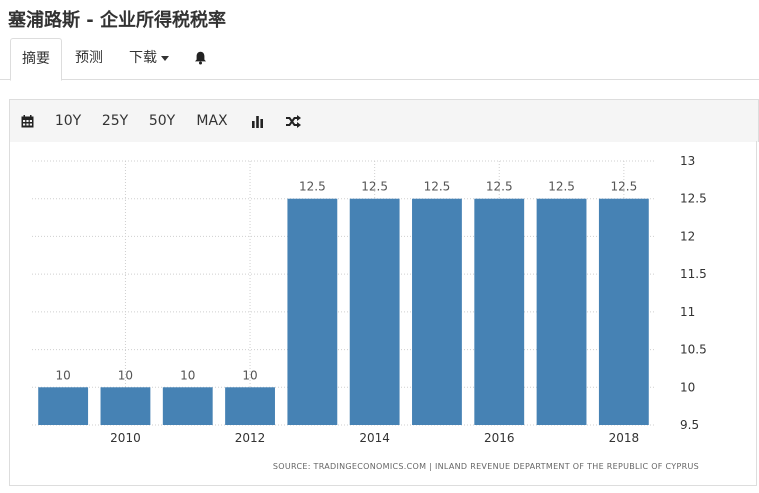 The image size is (759, 493). I want to click on y-tick-label: 10.5, so click(693, 350).